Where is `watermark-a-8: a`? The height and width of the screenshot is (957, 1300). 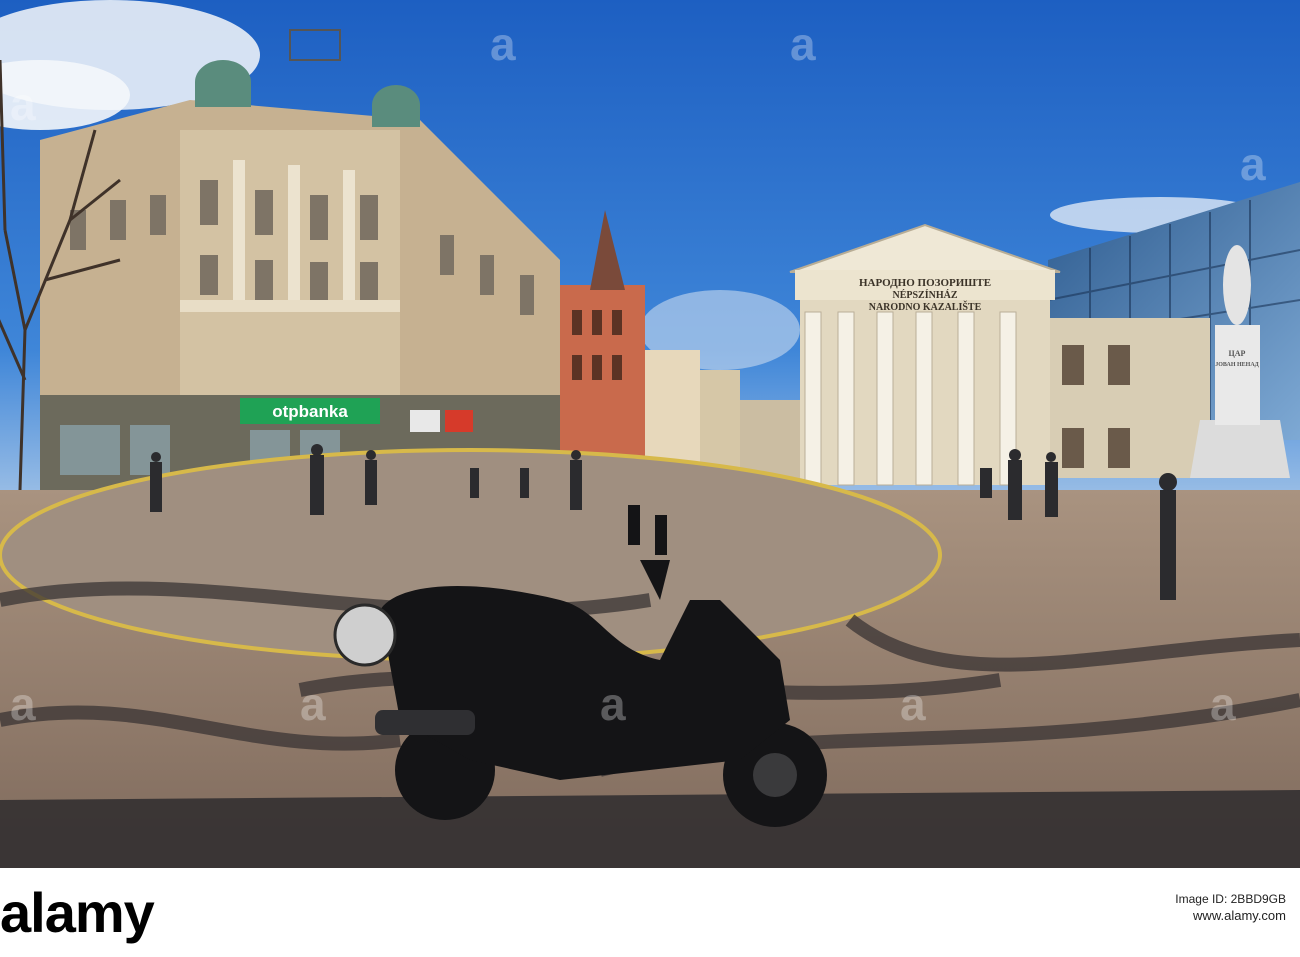
watermark-a-8: a is located at coordinates (803, 44).